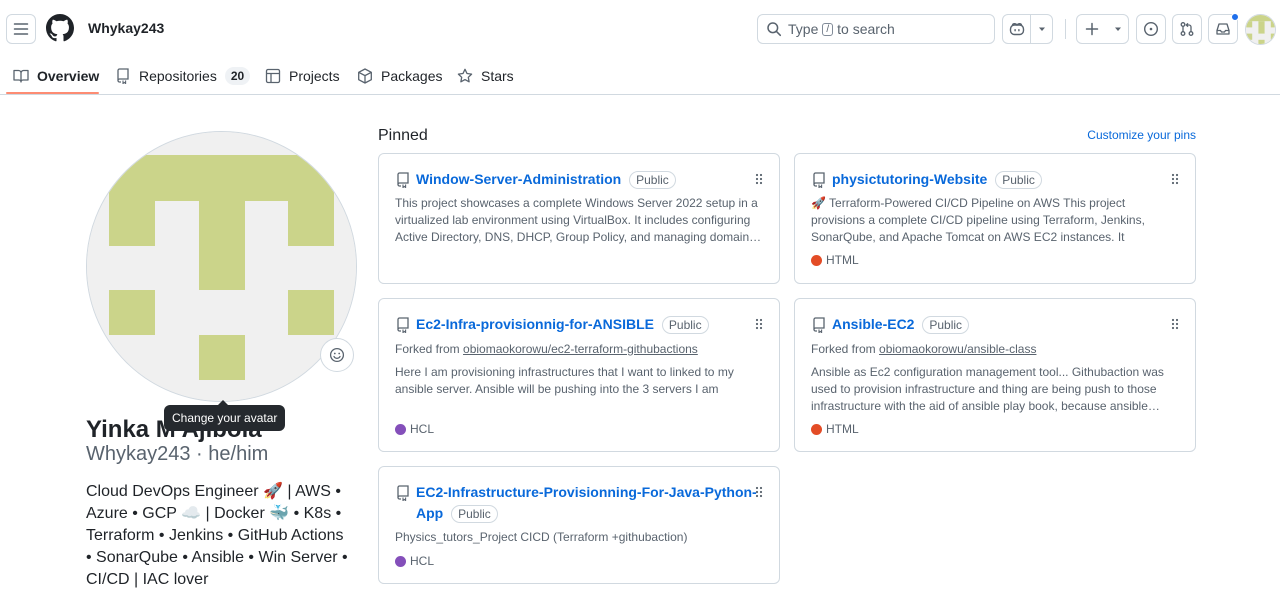  What do you see at coordinates (177, 454) in the screenshot?
I see `profile-handle: Whykay243 · he/him` at bounding box center [177, 454].